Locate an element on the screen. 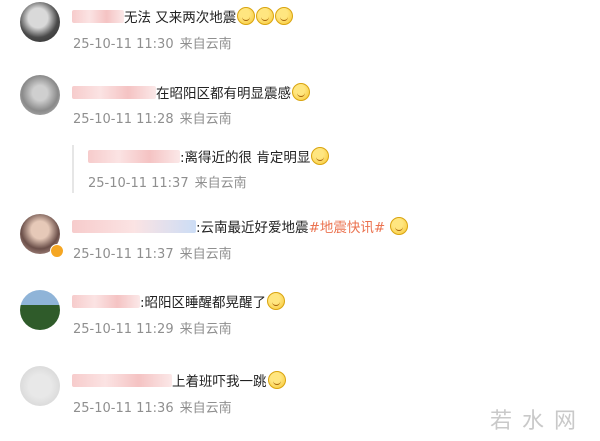 This screenshot has height=441, width=600. comment-meta: 25-10-11 11:29 来自云南 is located at coordinates (152, 330).